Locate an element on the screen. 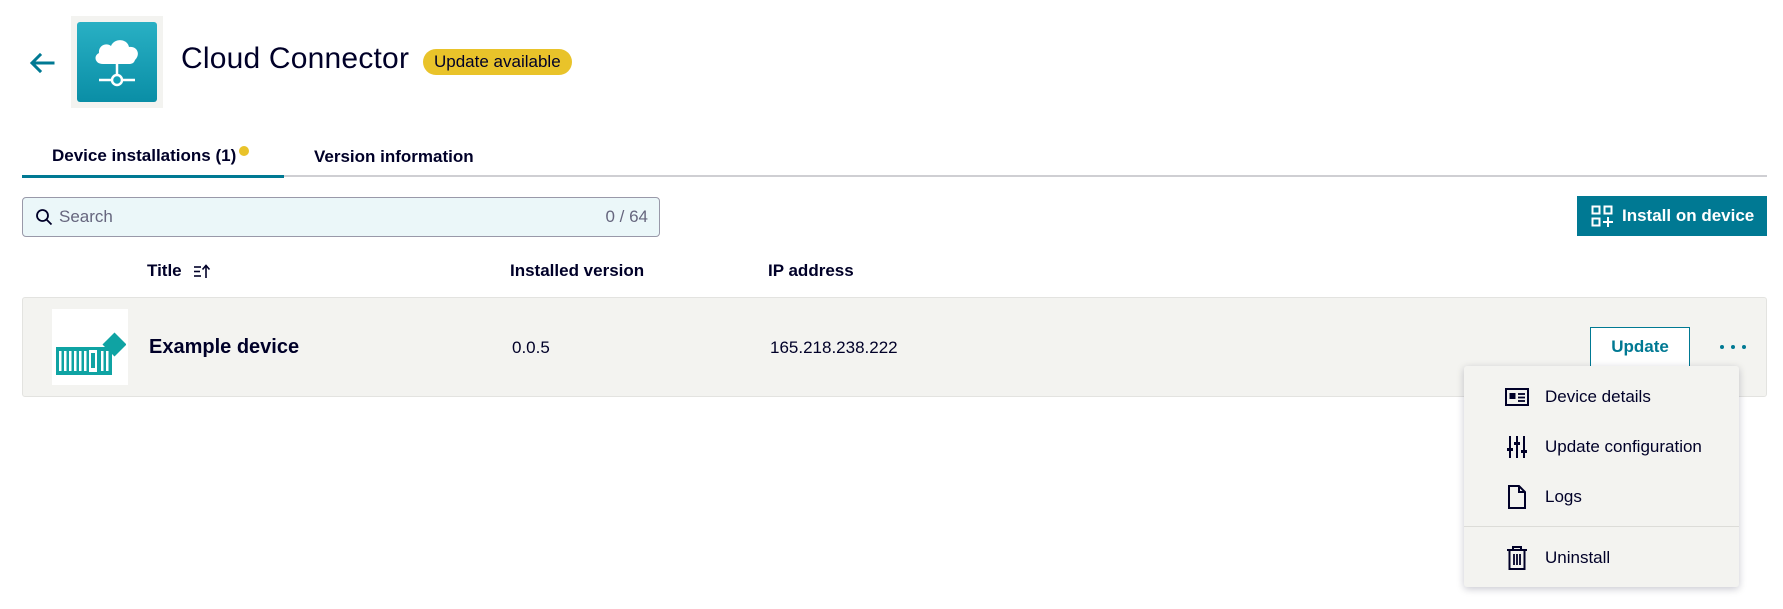 This screenshot has width=1783, height=609. install-on-device-label: Install on device is located at coordinates (1688, 215).